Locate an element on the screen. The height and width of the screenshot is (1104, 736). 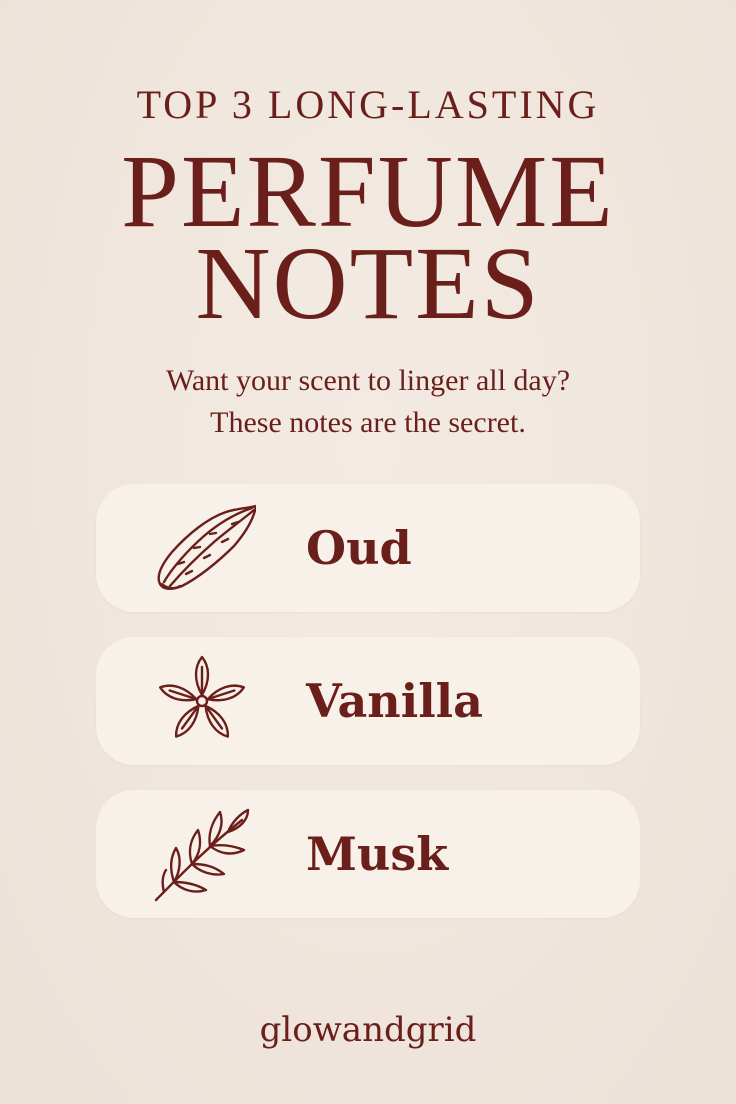
kicker-heading: TOP 3 LONG-LASTING is located at coordinates (368, 104).